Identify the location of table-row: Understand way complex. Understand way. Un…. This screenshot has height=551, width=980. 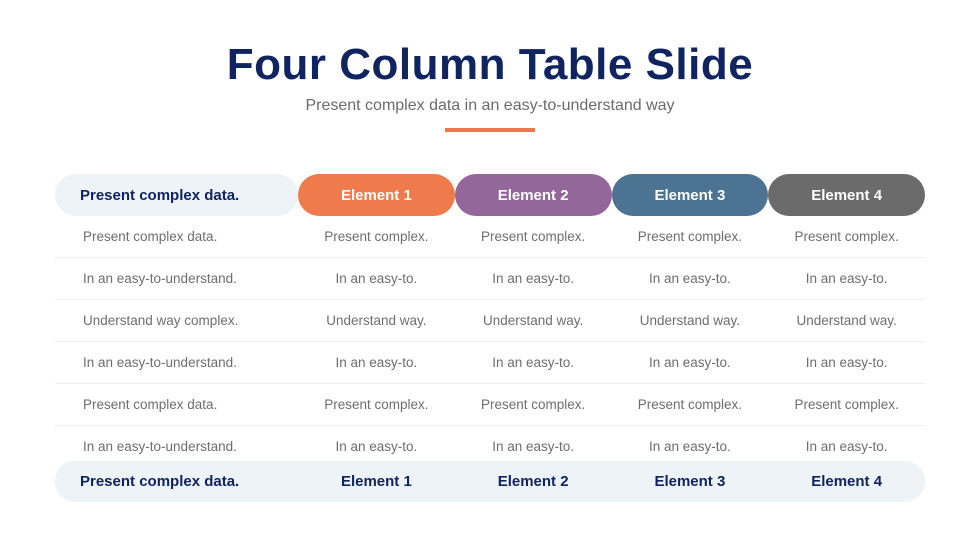
(490, 321).